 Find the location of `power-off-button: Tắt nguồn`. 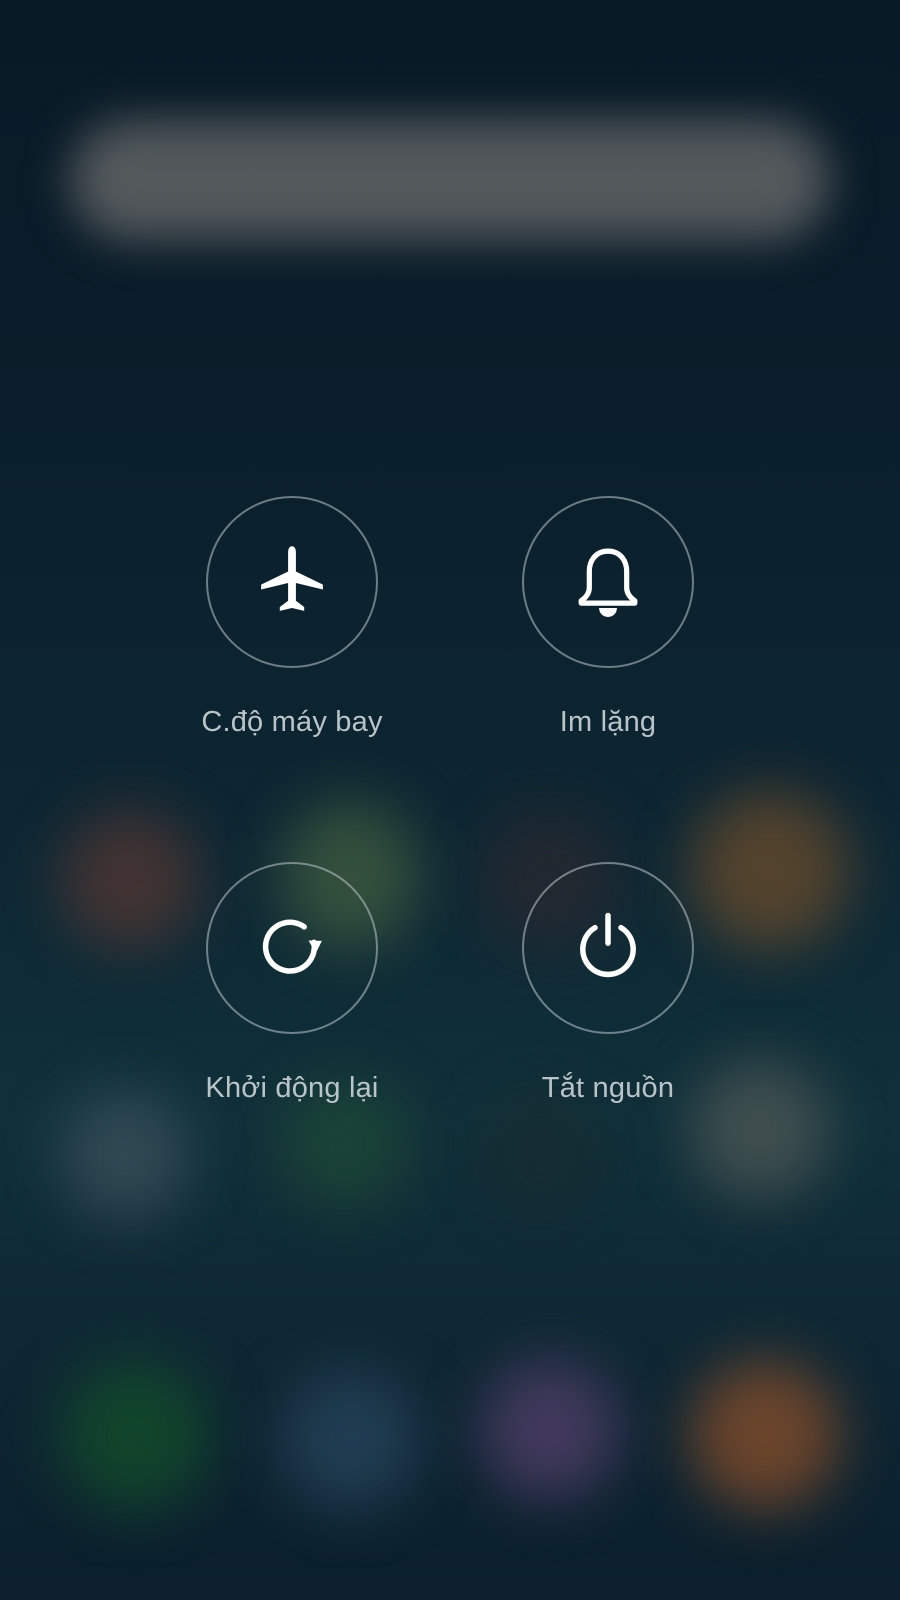

power-off-button: Tắt nguồn is located at coordinates (608, 1002).